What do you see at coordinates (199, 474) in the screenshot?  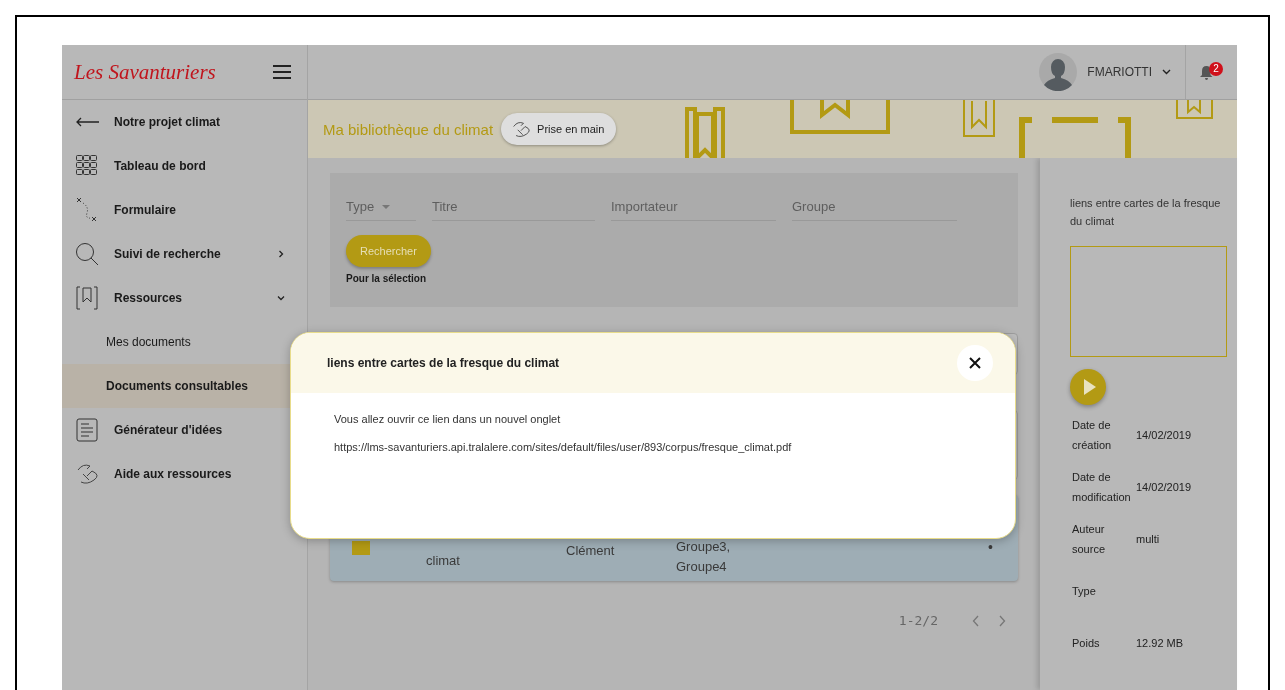 I see `sidebar-item: Aide aux ressources` at bounding box center [199, 474].